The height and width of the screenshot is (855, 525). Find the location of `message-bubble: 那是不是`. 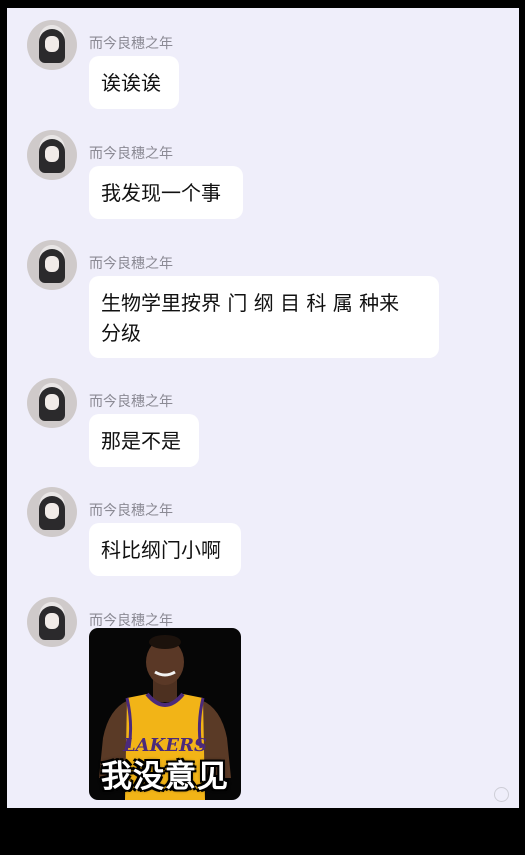

message-bubble: 那是不是 is located at coordinates (144, 440).